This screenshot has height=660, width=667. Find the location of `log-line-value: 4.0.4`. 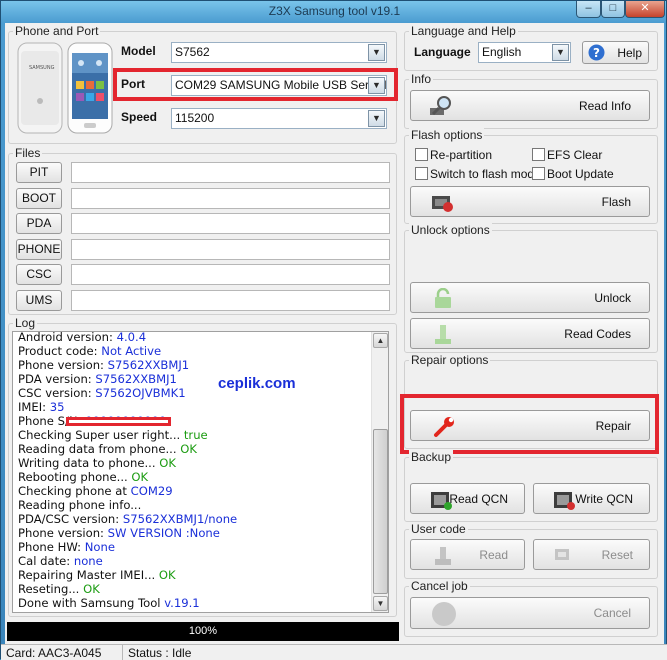

log-line-value: 4.0.4 is located at coordinates (131, 337).